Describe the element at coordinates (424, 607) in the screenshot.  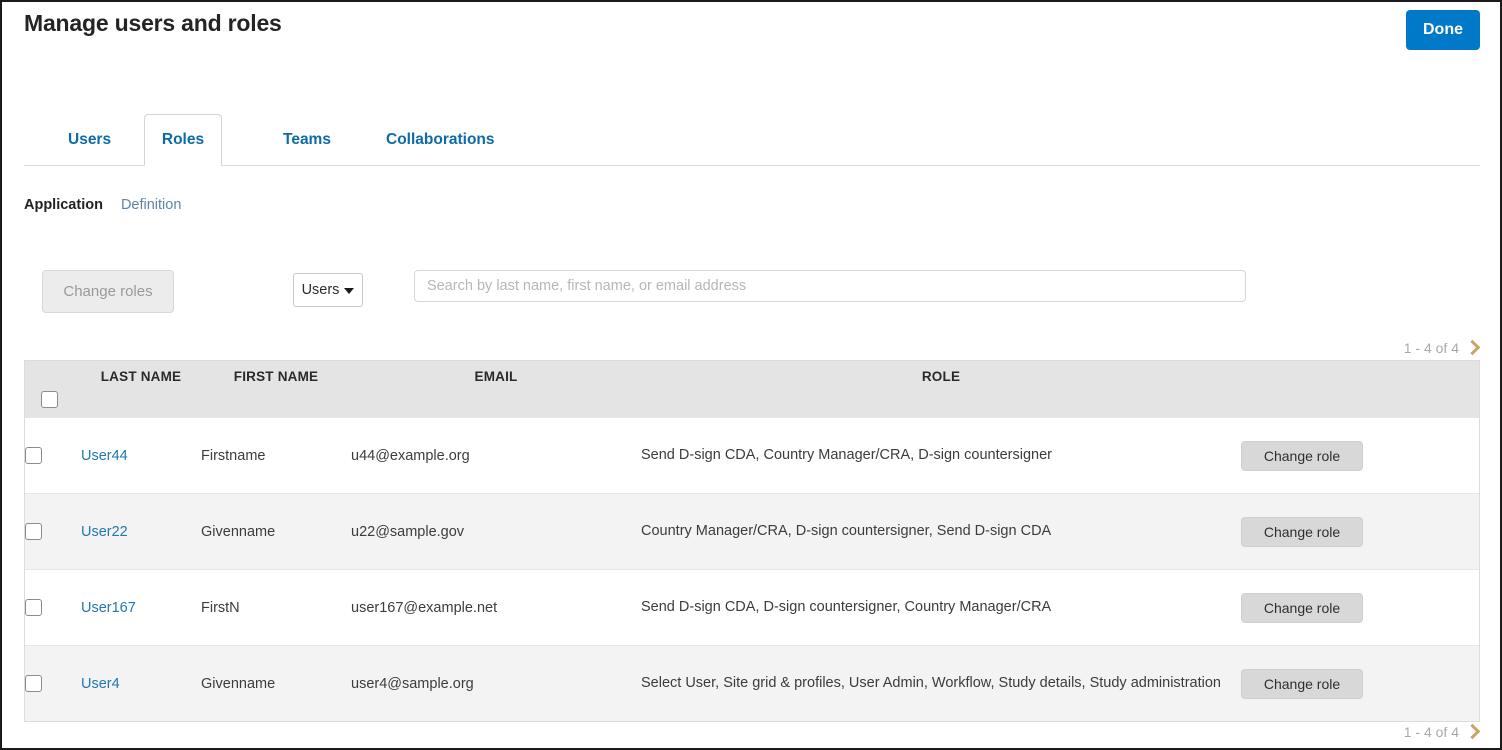
I see `cell-email: user167@example.net` at that location.